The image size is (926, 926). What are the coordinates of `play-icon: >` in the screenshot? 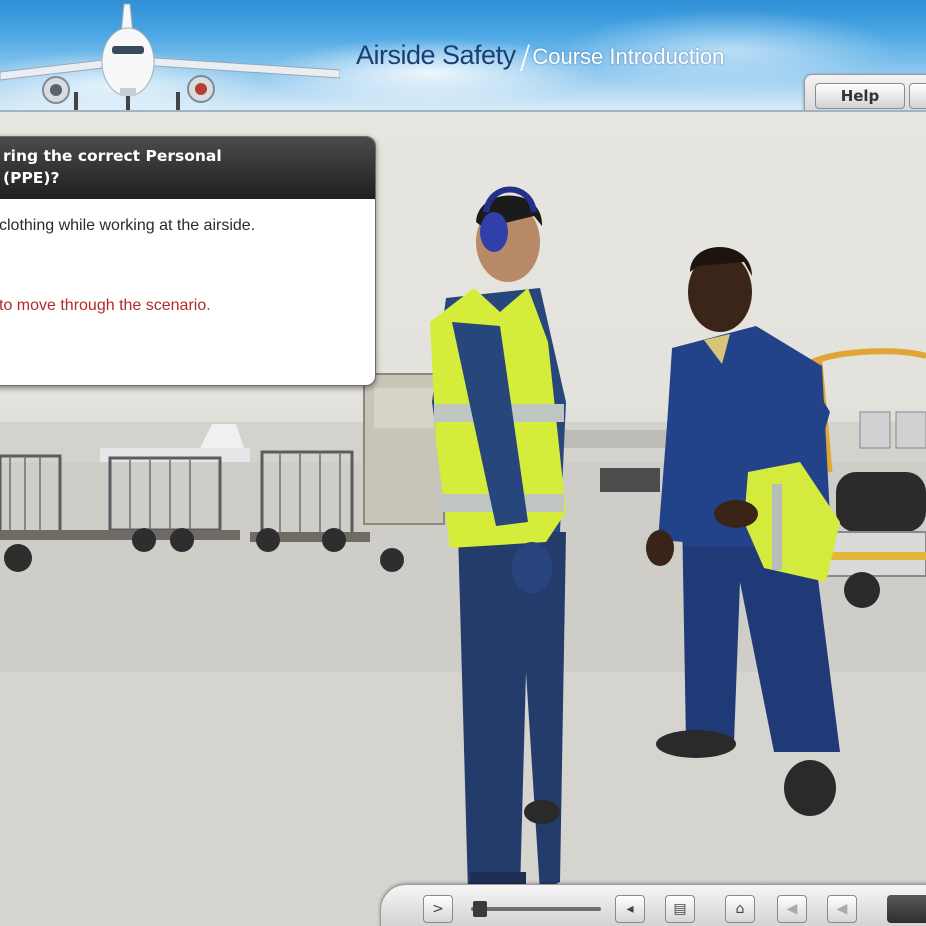 It's located at (438, 909).